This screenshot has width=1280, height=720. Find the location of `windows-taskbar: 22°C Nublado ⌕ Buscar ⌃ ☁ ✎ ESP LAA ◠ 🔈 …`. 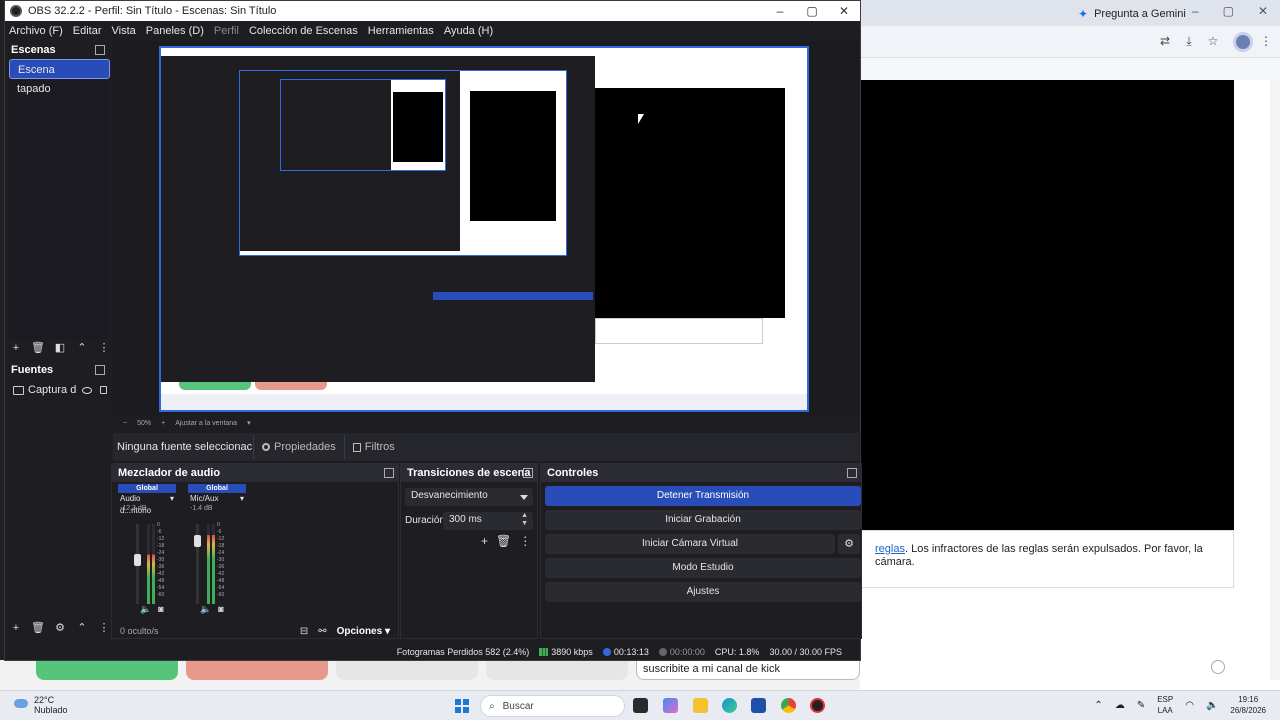

windows-taskbar: 22°C Nublado ⌕ Buscar ⌃ ☁ ✎ ESP LAA ◠ 🔈 … is located at coordinates (640, 705).